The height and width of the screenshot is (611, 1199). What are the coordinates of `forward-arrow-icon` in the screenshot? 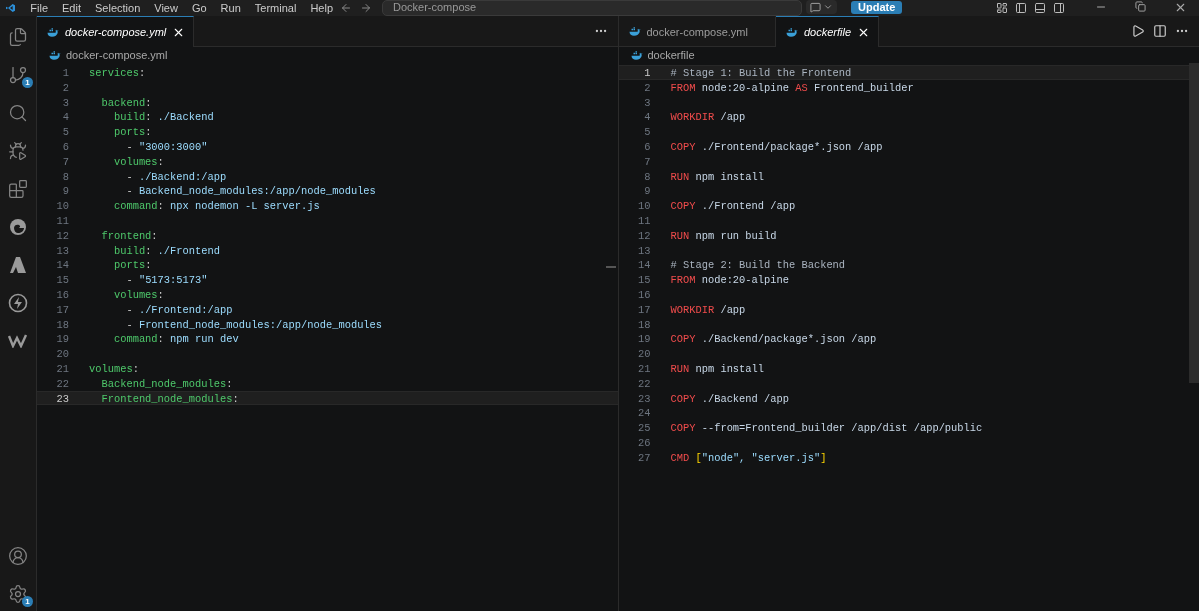 It's located at (366, 8).